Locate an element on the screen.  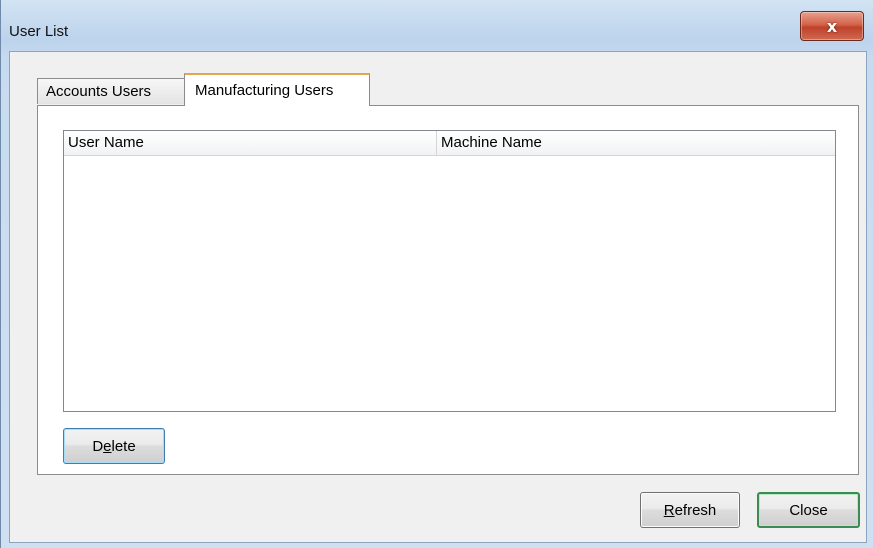
close-button: Close is located at coordinates (808, 510).